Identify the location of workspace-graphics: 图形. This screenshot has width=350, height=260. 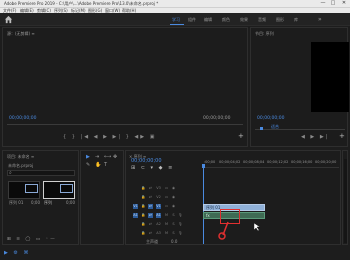
(280, 20).